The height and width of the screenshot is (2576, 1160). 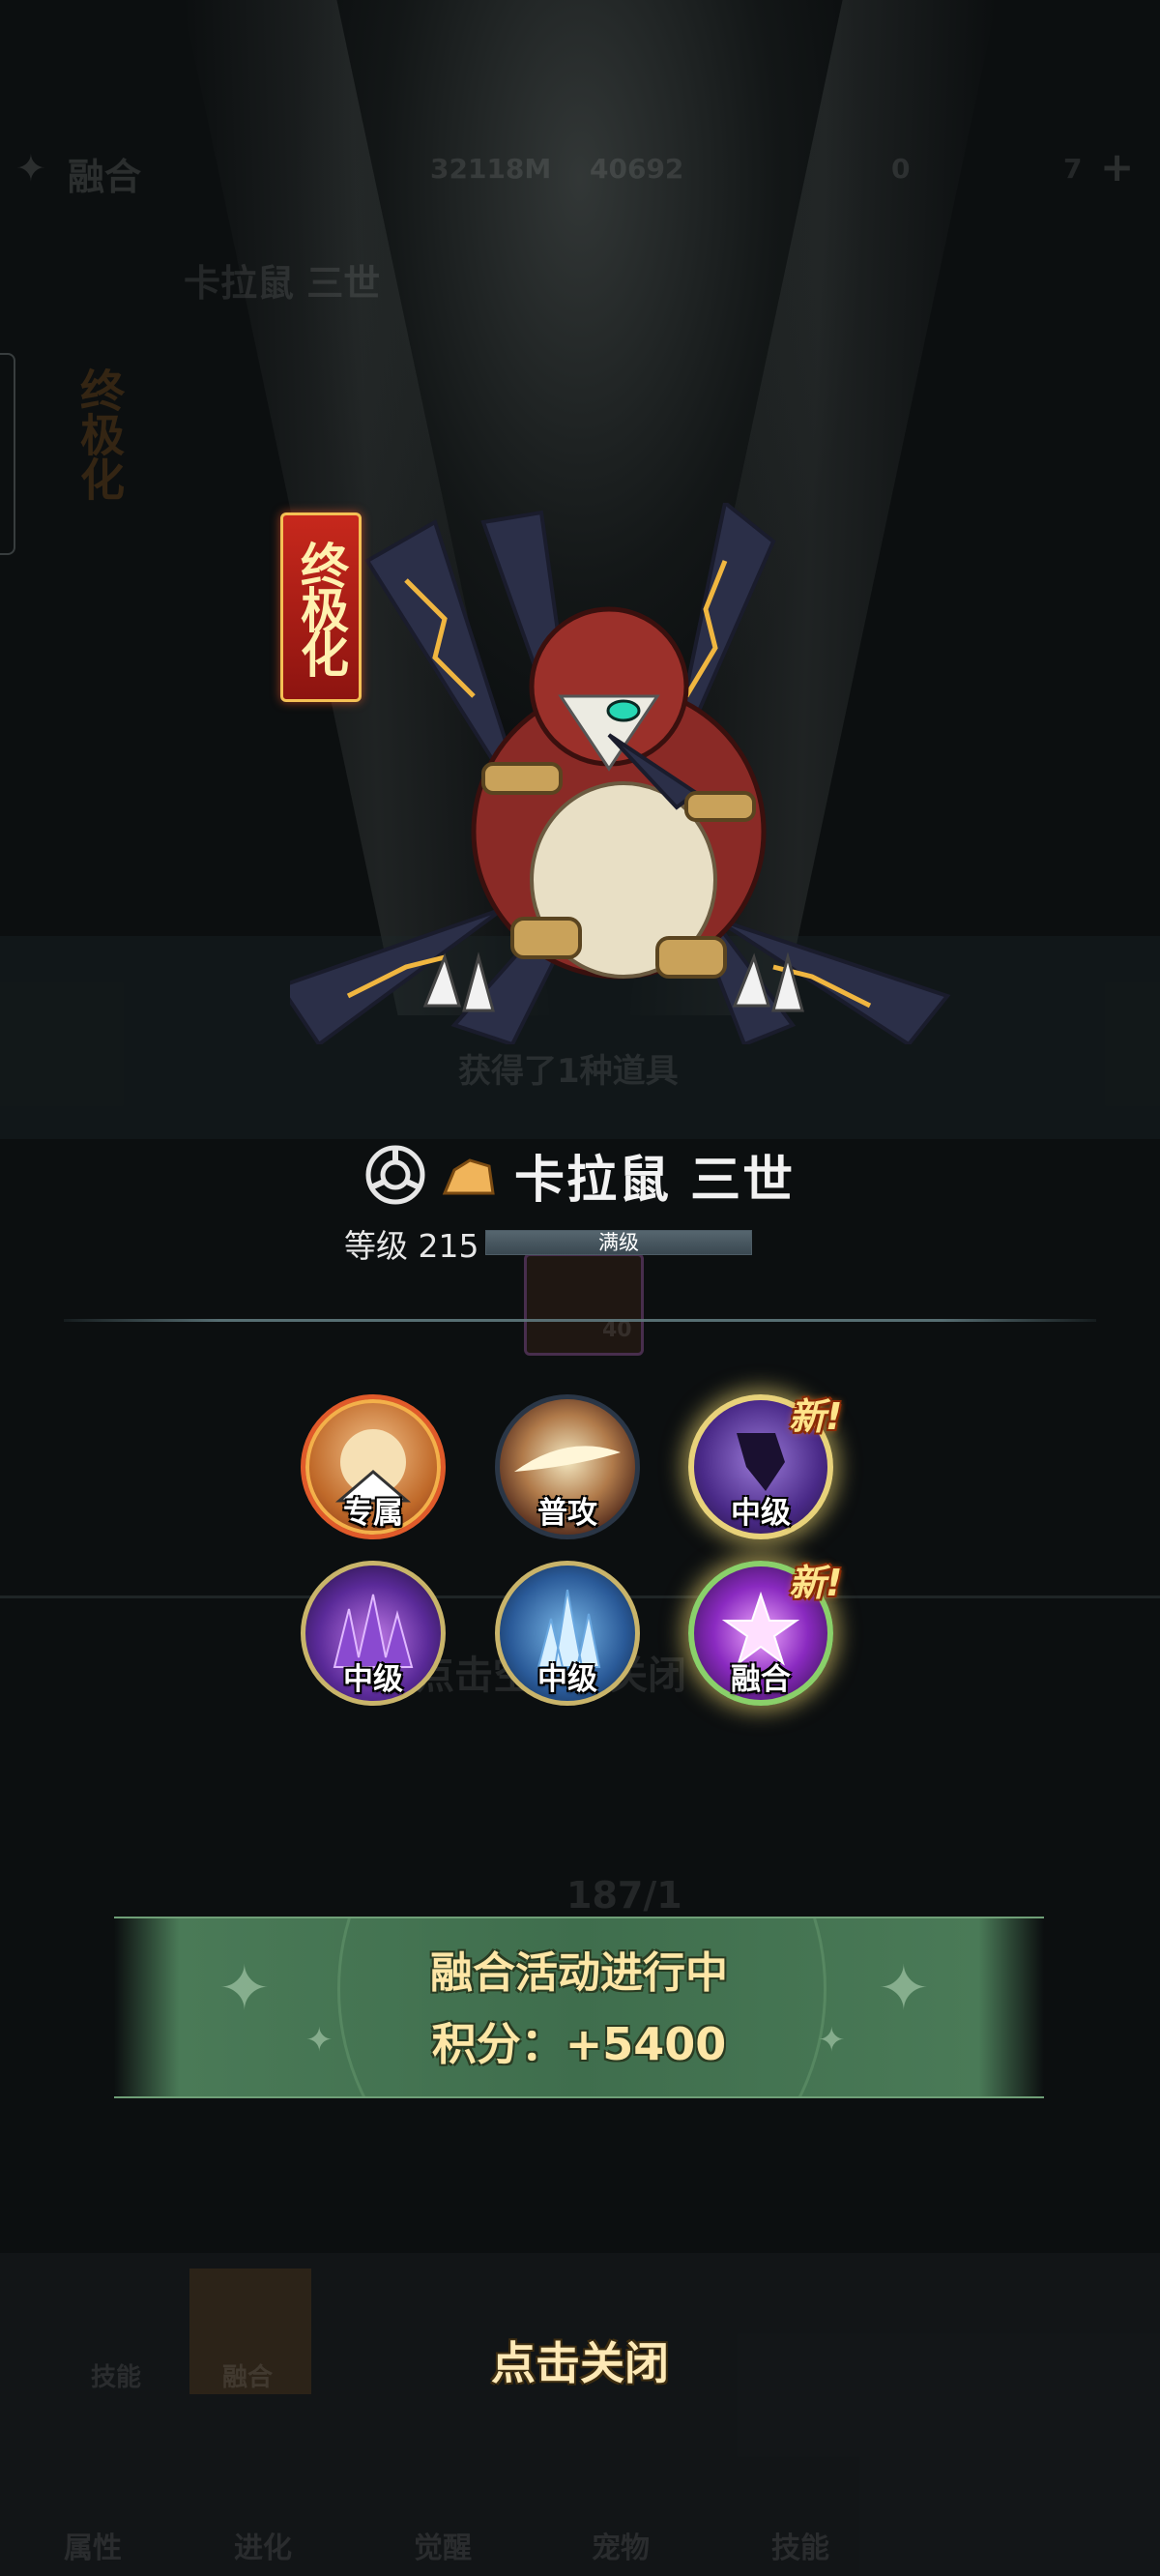 What do you see at coordinates (761, 1679) in the screenshot?
I see `skill-label: 融合` at bounding box center [761, 1679].